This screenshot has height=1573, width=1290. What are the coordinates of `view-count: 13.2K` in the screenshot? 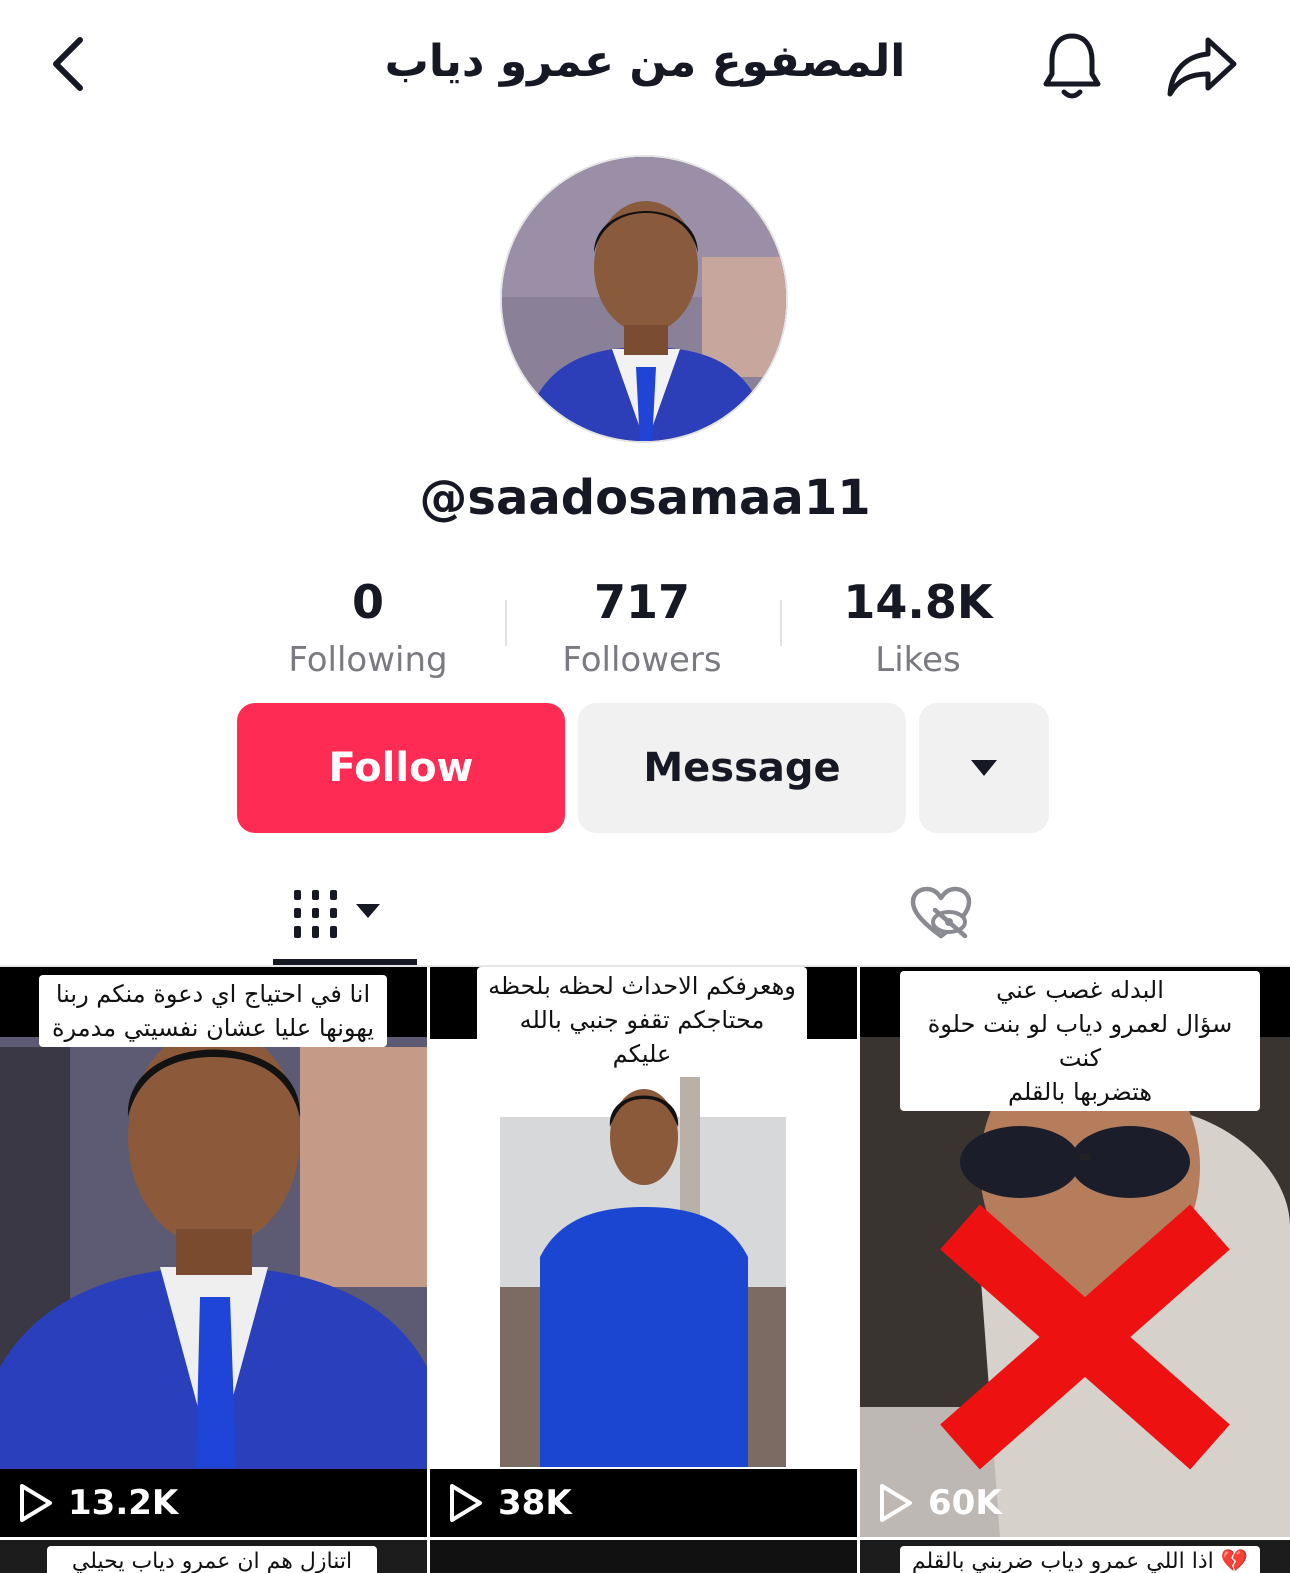 It's located at (98, 1503).